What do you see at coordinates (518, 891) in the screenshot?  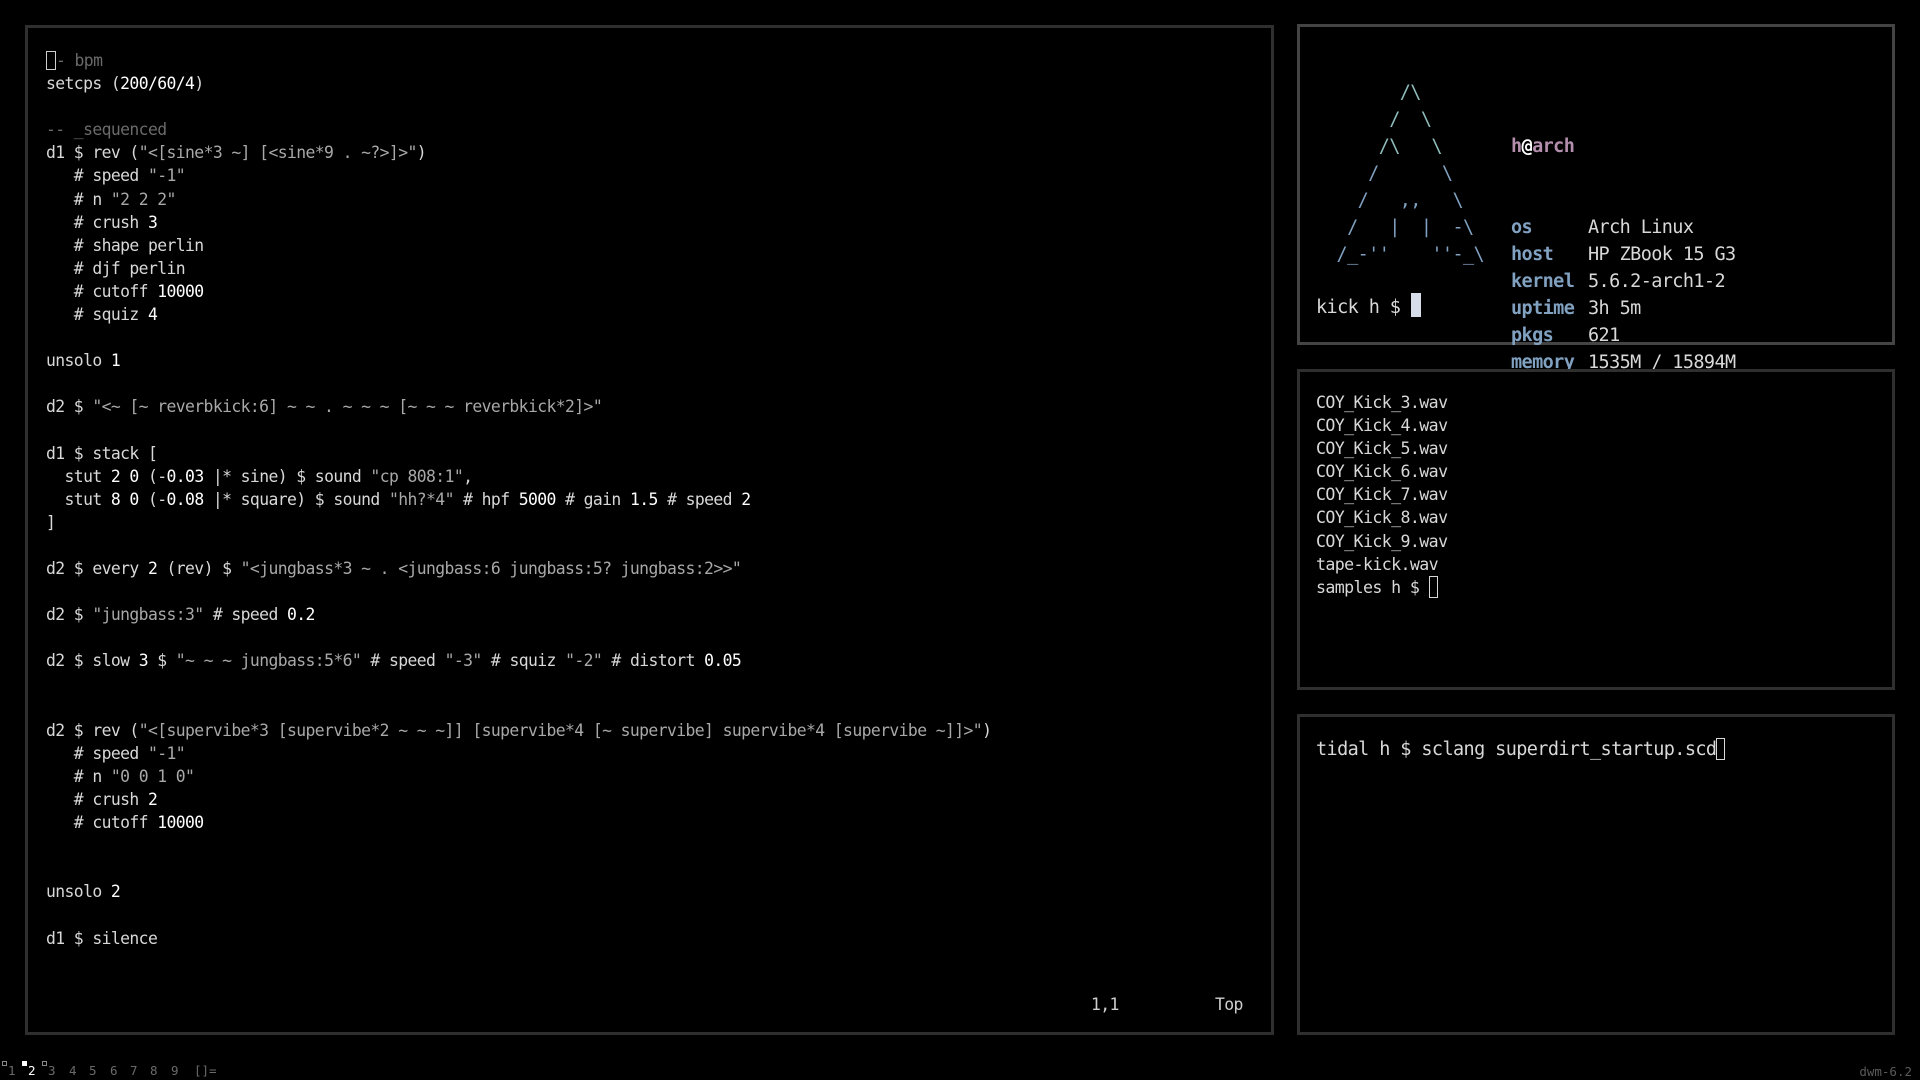 I see `code-line: unsolo 2` at bounding box center [518, 891].